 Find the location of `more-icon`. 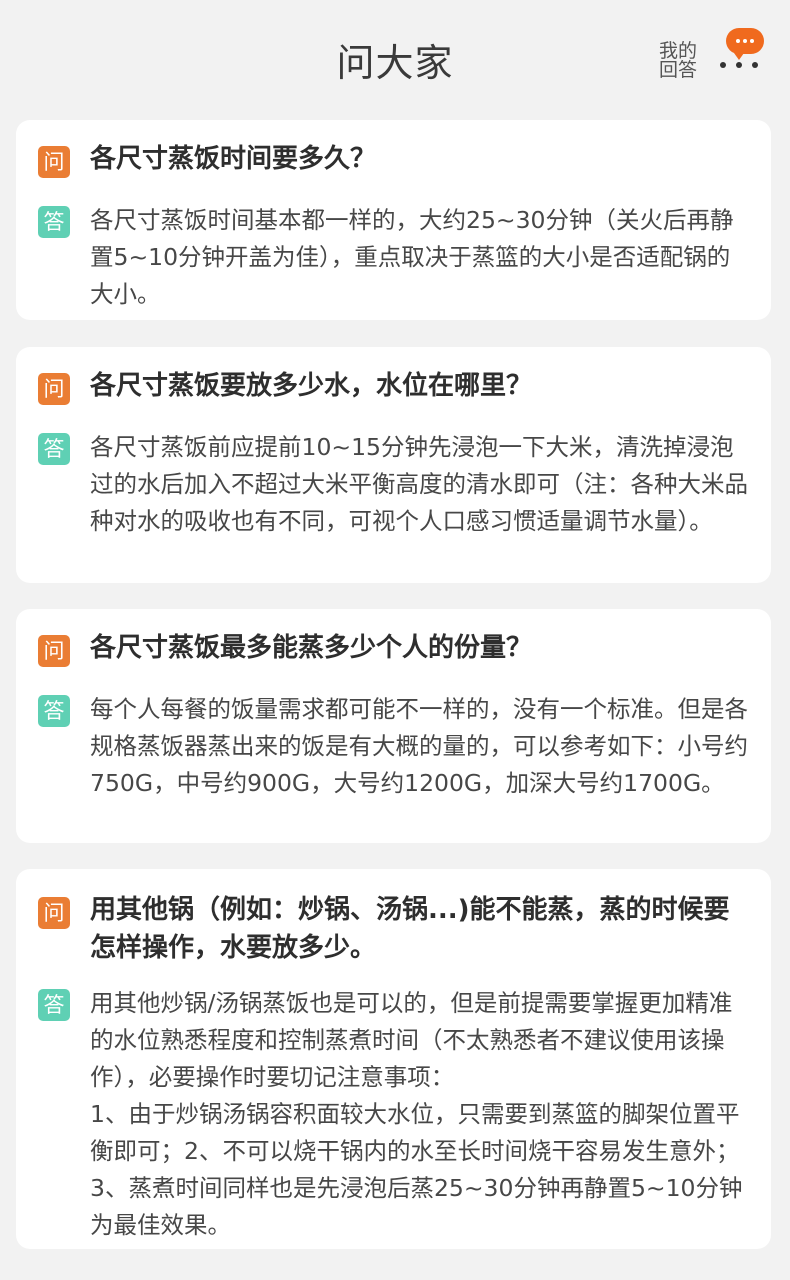

more-icon is located at coordinates (740, 65).